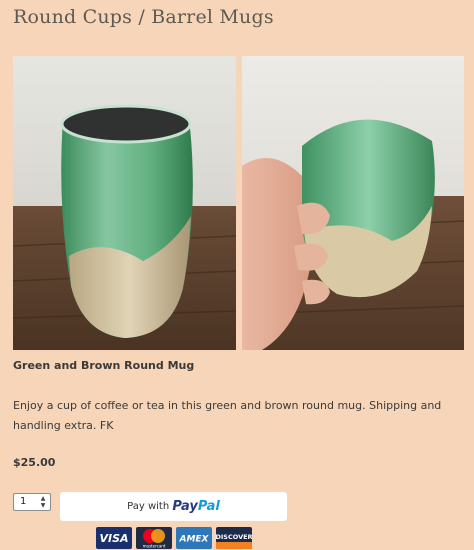 The width and height of the screenshot is (474, 550). I want to click on mastercard-icon: mastercard, so click(154, 538).